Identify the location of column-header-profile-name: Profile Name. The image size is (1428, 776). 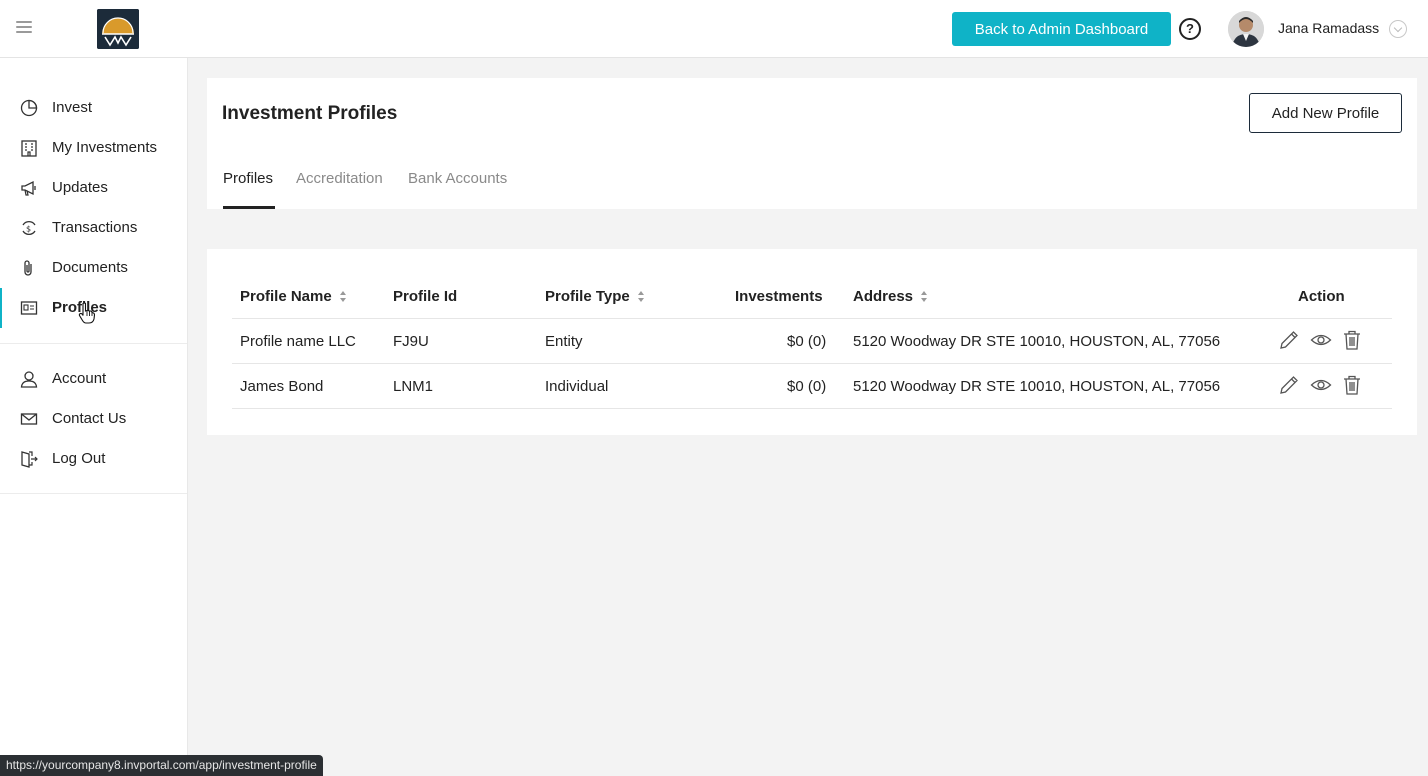
(293, 296).